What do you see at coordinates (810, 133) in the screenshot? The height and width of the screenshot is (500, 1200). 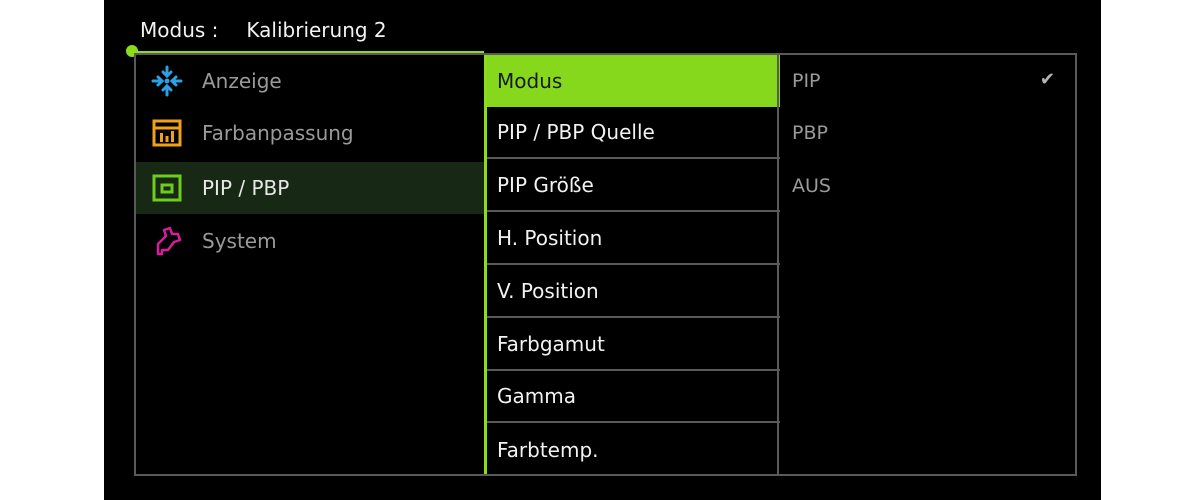 I see `option-label: PBP` at bounding box center [810, 133].